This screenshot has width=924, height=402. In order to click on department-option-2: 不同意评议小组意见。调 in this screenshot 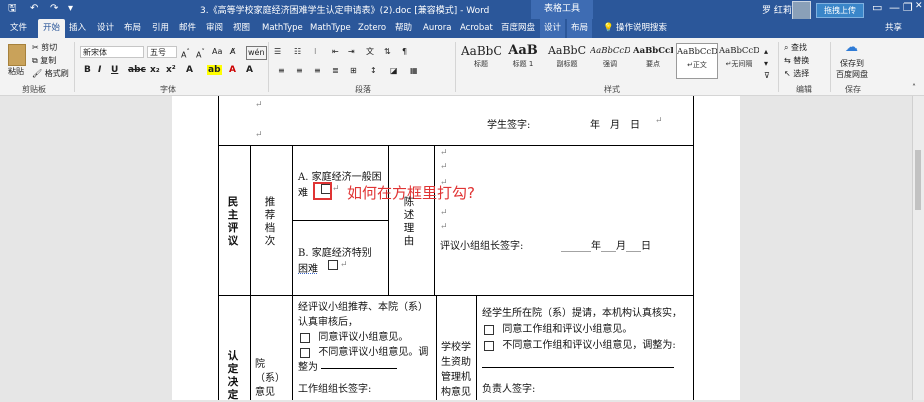, I will do `click(363, 350)`.